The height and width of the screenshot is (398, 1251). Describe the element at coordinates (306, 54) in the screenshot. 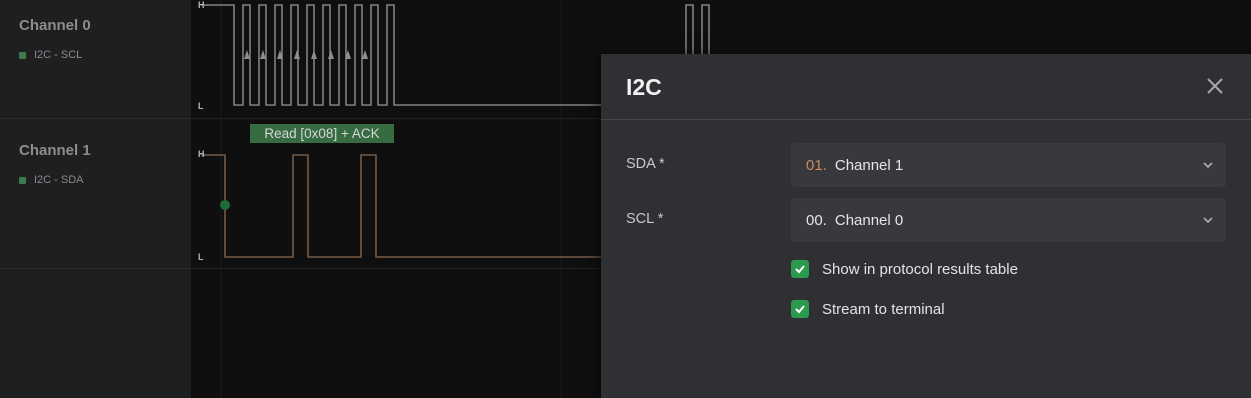

I see `rising-edge-markers` at that location.